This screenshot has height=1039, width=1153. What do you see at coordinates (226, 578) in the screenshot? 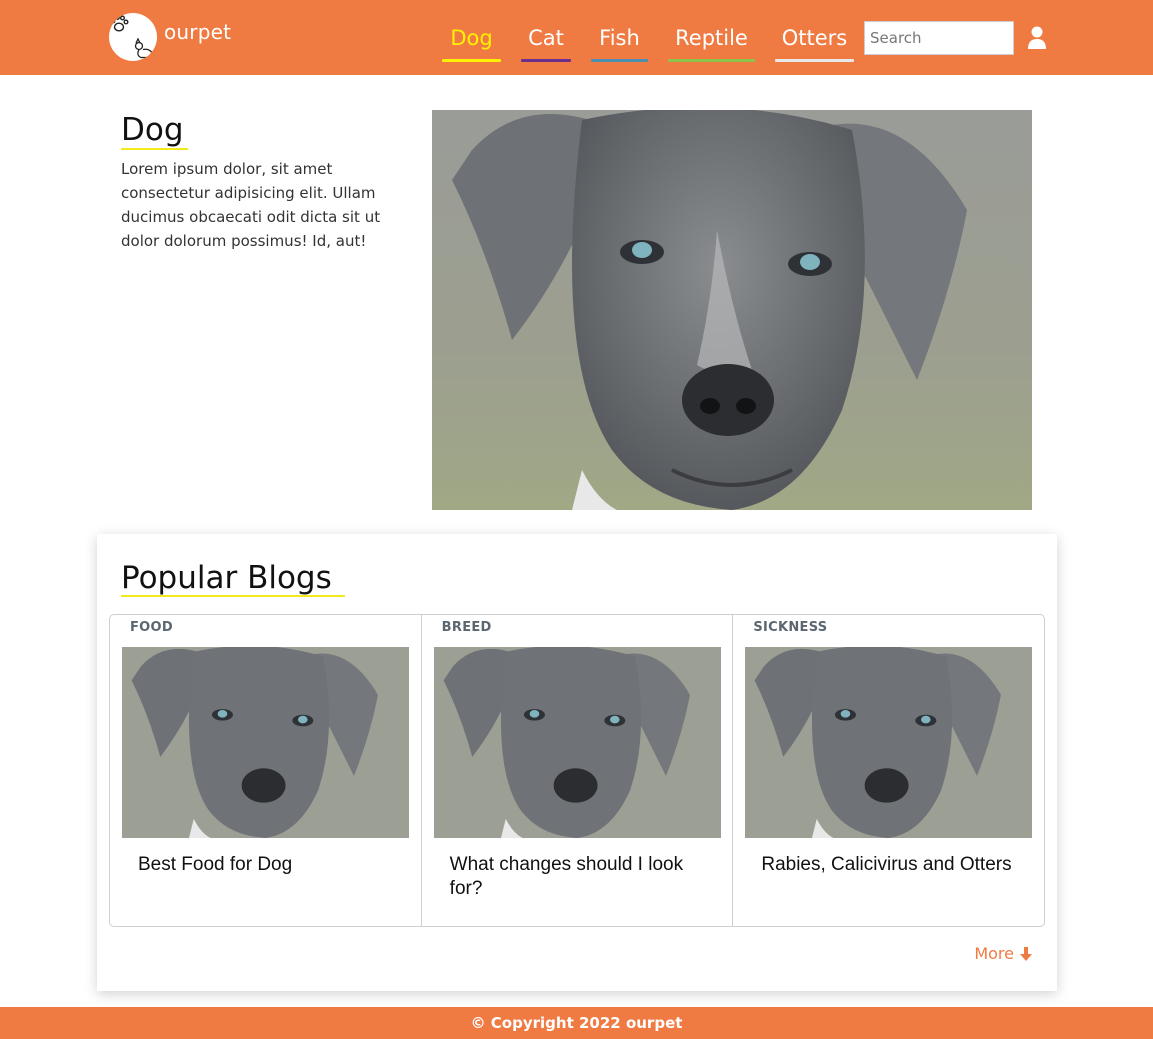
I see `section-title: Popular Blogs` at bounding box center [226, 578].